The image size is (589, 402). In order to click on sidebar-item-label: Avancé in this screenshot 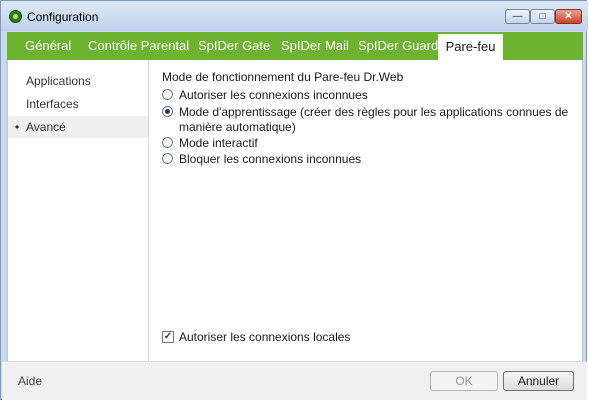, I will do `click(46, 127)`.